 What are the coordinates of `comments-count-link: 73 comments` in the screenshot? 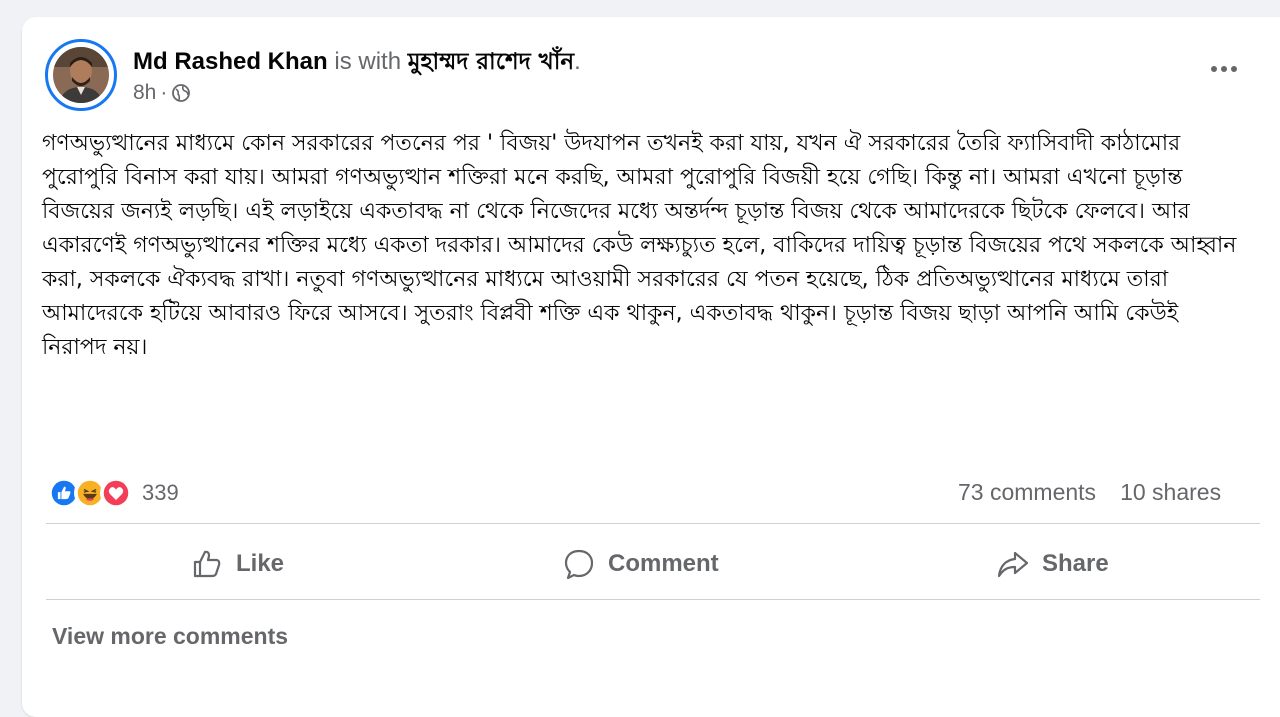 It's located at (1027, 492).